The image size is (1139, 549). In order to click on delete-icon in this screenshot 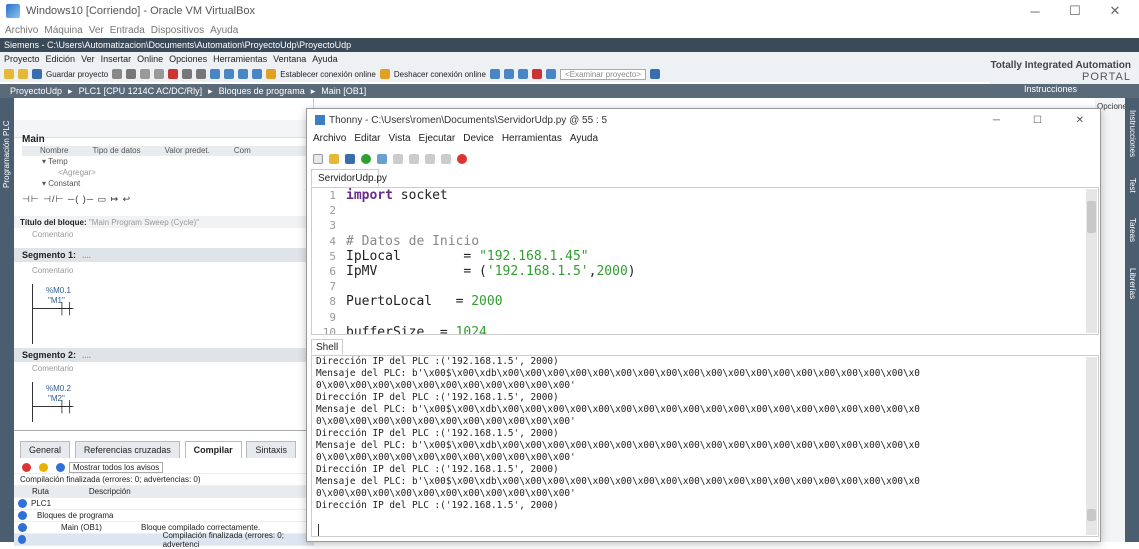, I will do `click(173, 74)`.